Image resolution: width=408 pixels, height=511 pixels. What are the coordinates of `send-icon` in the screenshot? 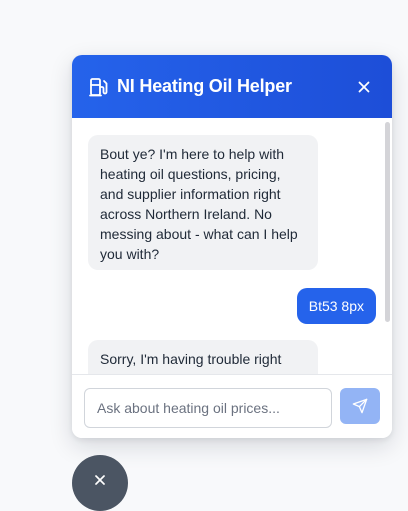 It's located at (360, 406).